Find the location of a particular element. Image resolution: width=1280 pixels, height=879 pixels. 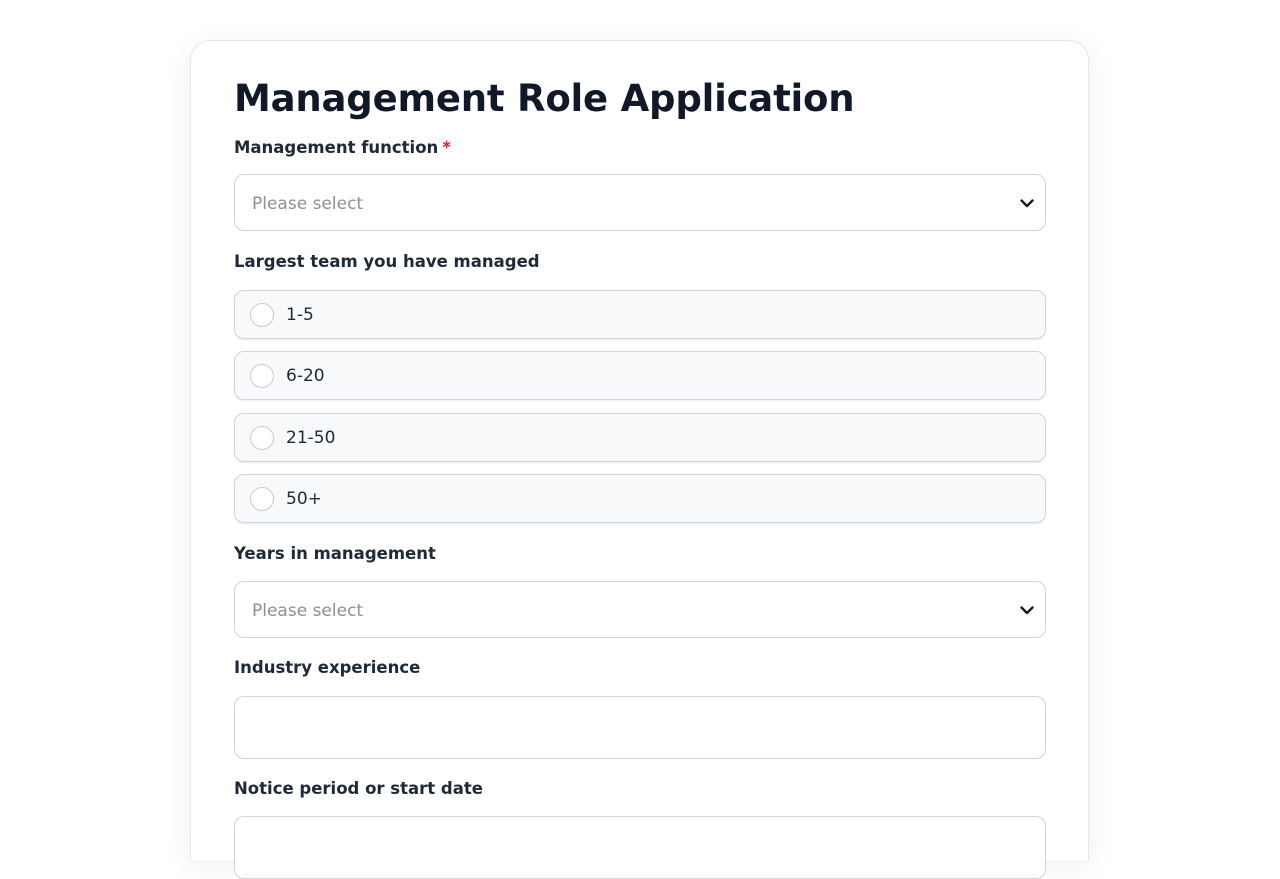

industry-experience-label: Industry experience is located at coordinates (327, 667).